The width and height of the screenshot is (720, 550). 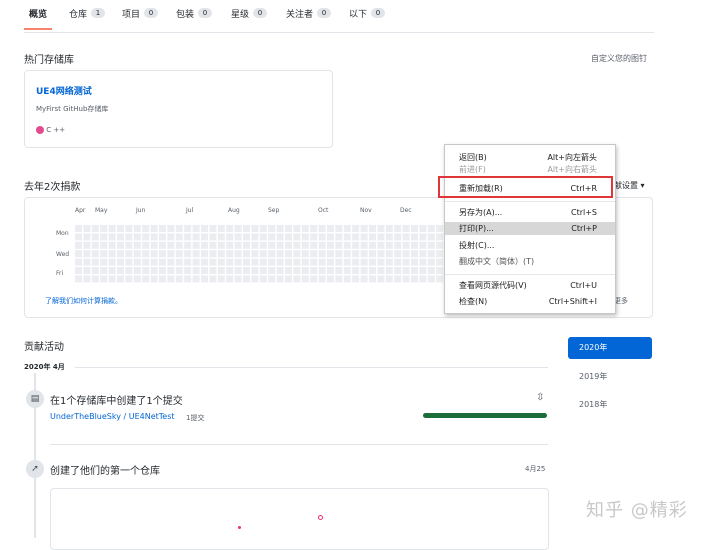 I want to click on tab-overview-label: 概览, so click(x=38, y=14).